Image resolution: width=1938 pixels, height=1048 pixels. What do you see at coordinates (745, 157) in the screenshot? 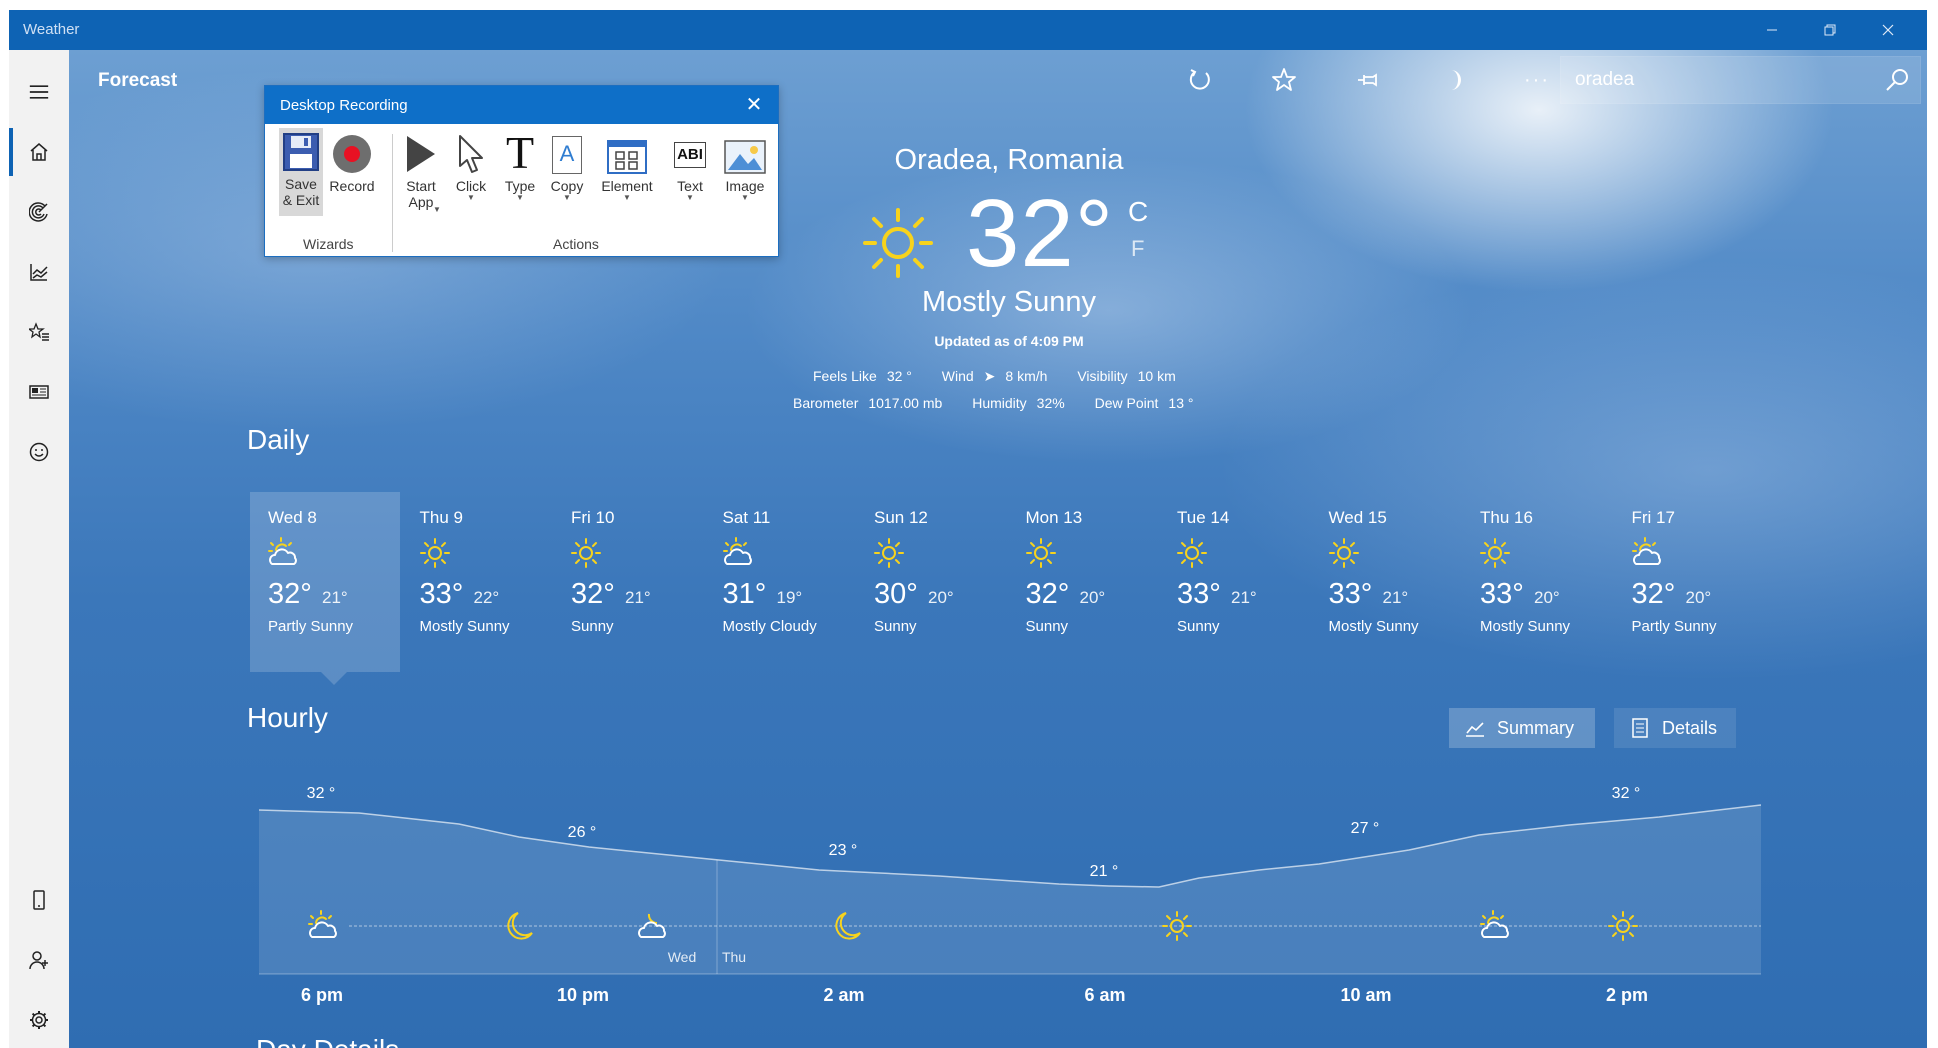
I see `image-icon` at bounding box center [745, 157].